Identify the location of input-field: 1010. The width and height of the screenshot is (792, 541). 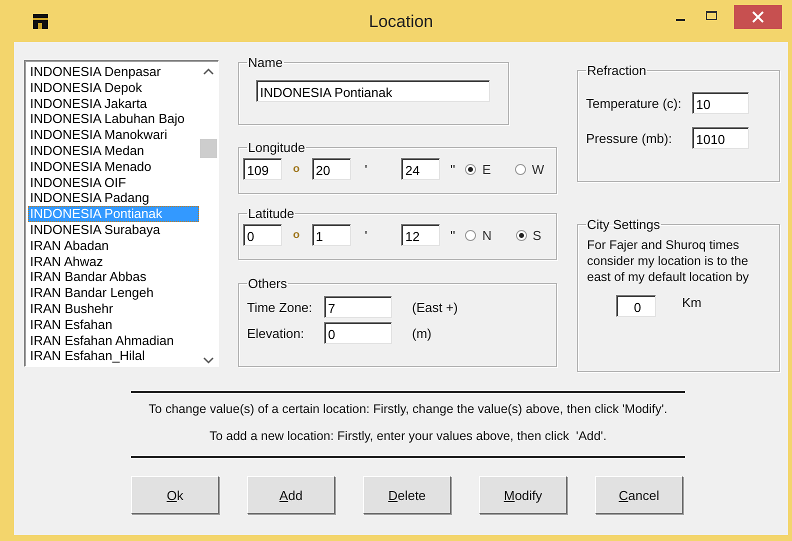
(720, 138).